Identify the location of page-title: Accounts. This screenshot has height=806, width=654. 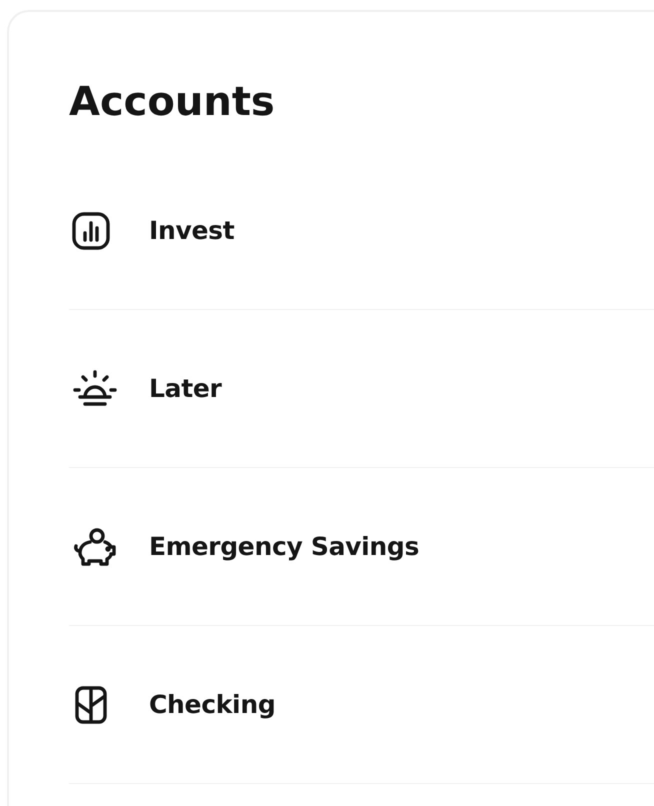
(172, 102).